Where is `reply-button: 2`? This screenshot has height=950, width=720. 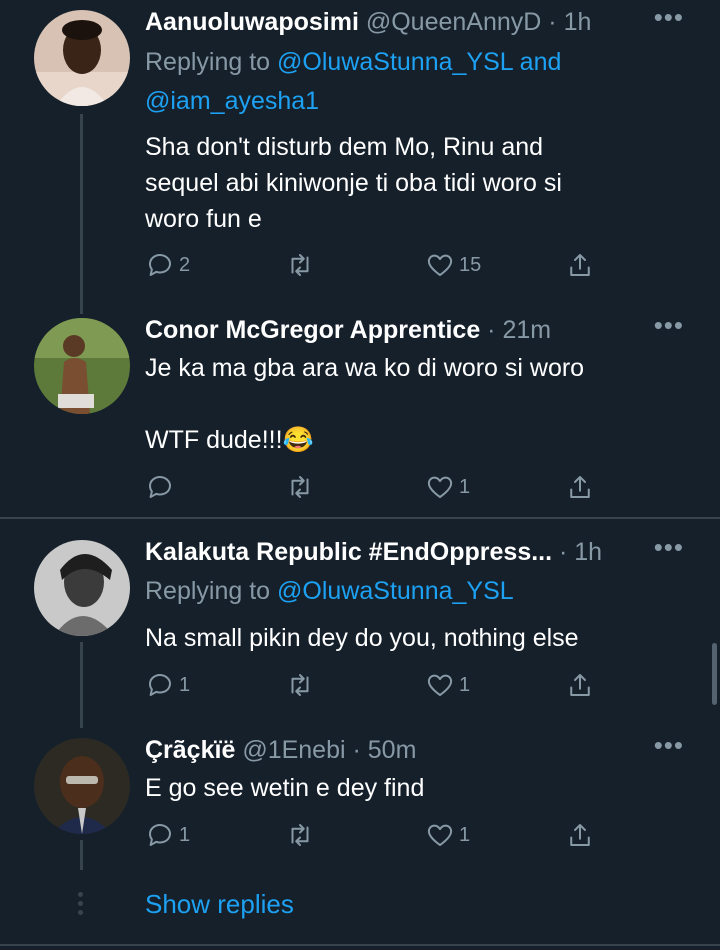
reply-button: 2 is located at coordinates (167, 265).